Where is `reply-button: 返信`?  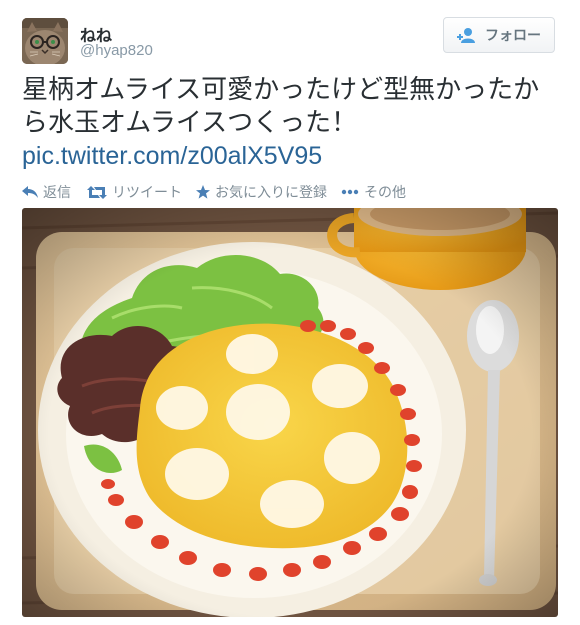
reply-button: 返信 is located at coordinates (46, 192).